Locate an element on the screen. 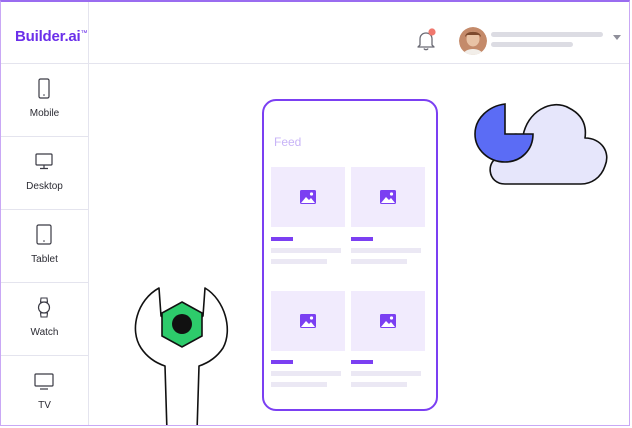 This screenshot has width=632, height=428. sidebar-item-desktop: Desktop is located at coordinates (44, 173).